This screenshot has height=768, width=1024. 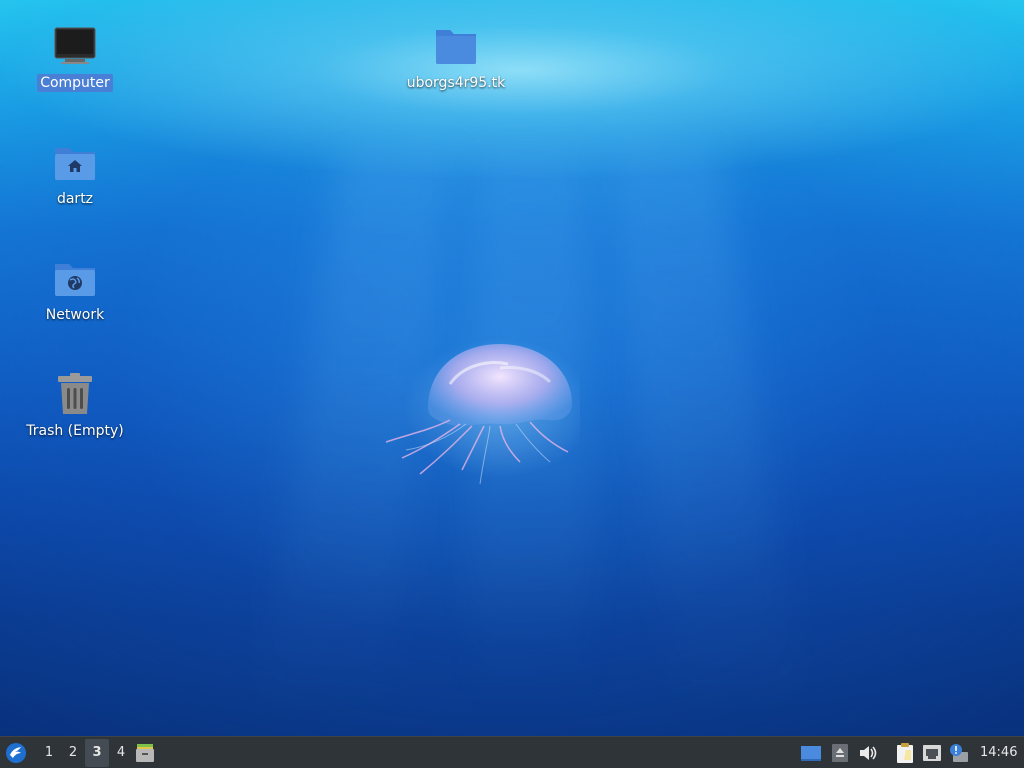 I want to click on volume-button, so click(x=868, y=753).